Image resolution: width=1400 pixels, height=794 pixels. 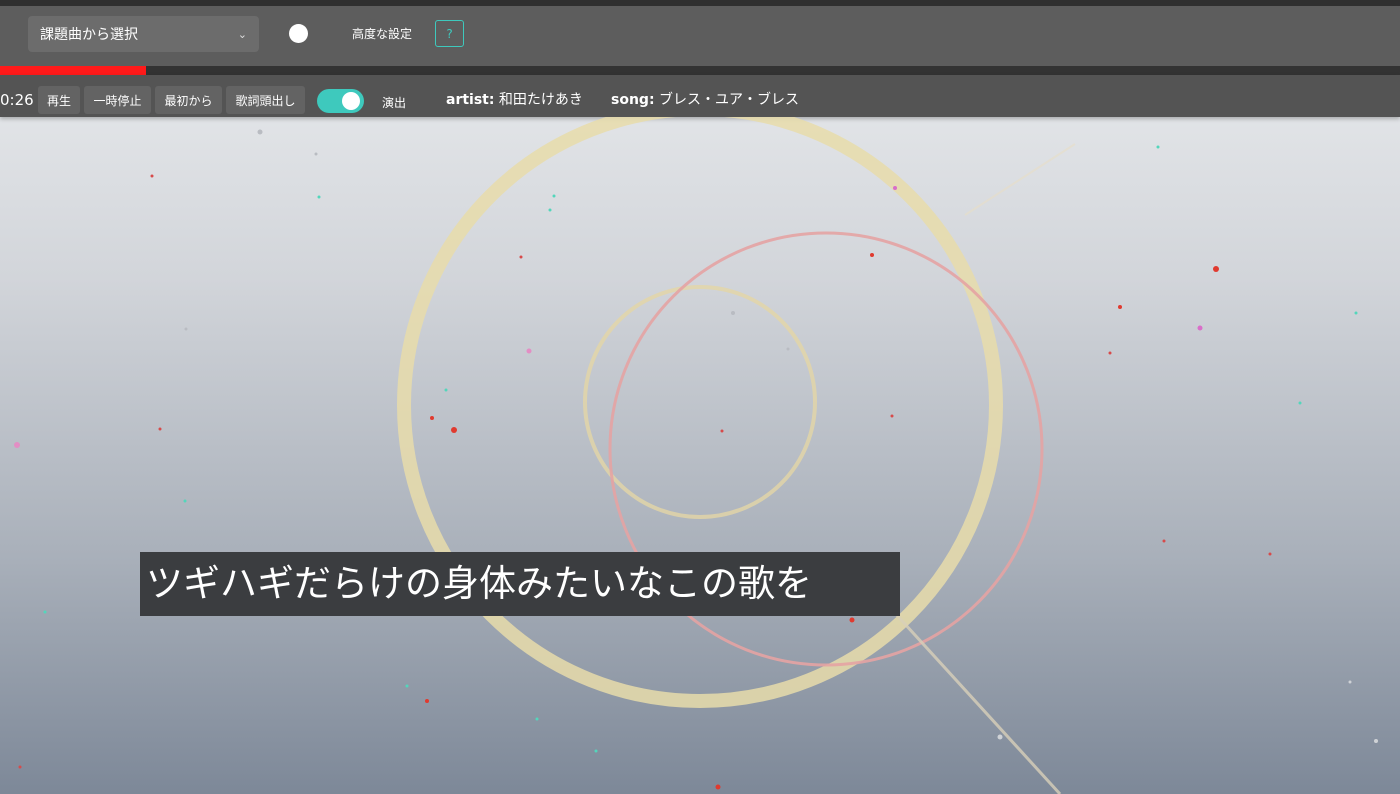 What do you see at coordinates (117, 100) in the screenshot?
I see `pause-button: 一時停止` at bounding box center [117, 100].